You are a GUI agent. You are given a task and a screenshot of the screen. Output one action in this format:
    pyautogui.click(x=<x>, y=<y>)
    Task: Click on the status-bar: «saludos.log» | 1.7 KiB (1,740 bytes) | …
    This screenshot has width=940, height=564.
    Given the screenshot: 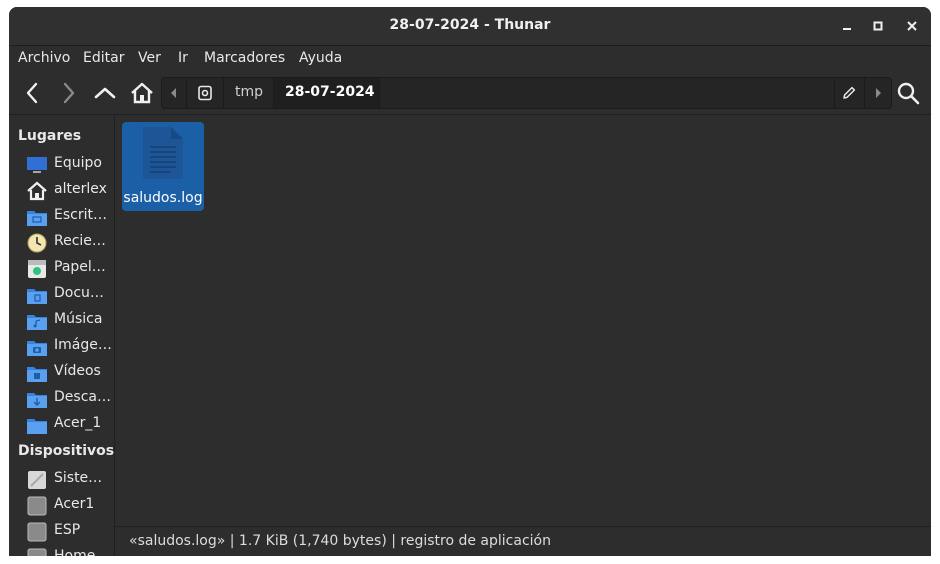 What is the action you would take?
    pyautogui.click(x=523, y=541)
    